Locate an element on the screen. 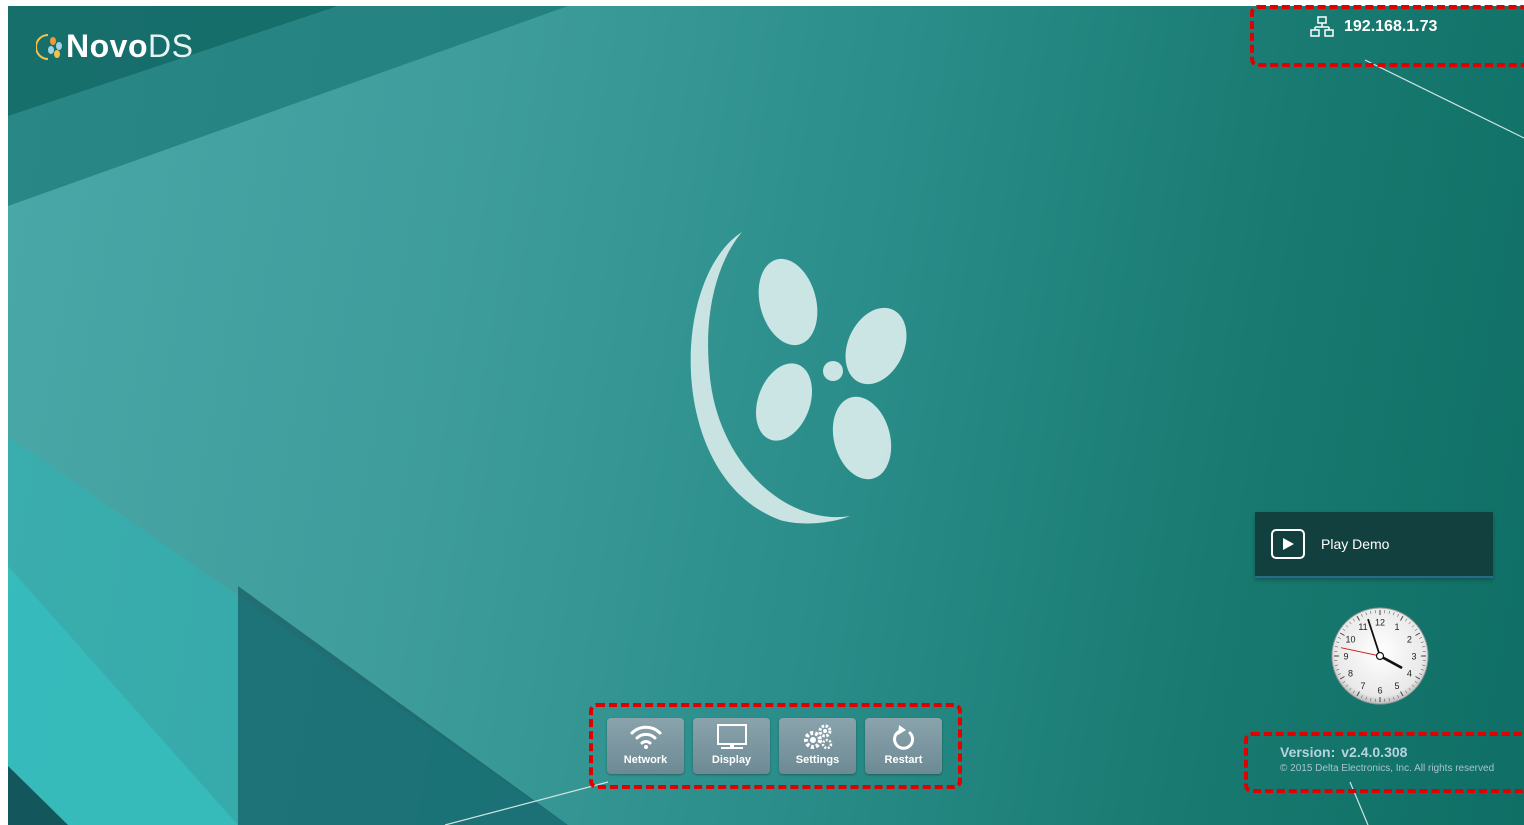  quick-toolbar: Network Display Settings Restart is located at coordinates (774, 746).